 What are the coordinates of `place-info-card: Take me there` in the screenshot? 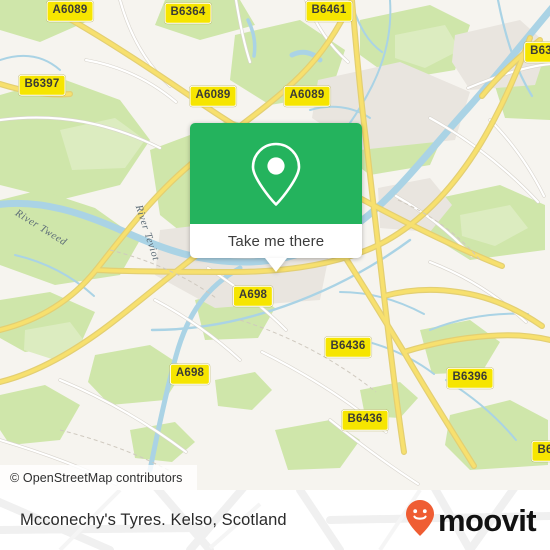 It's located at (276, 197).